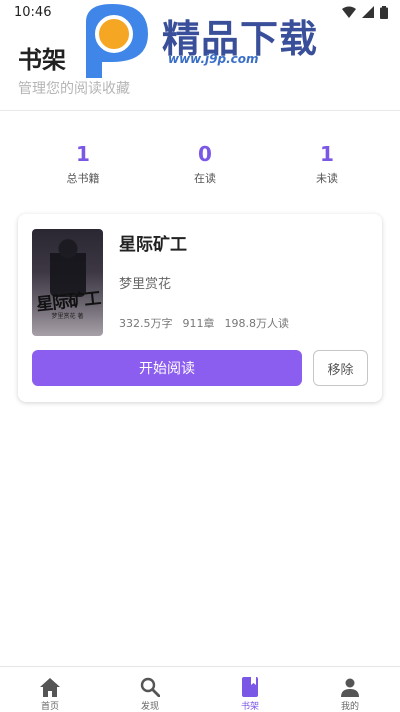  I want to click on bottom-nav: 首页 发现 书架 我的, so click(200, 689).